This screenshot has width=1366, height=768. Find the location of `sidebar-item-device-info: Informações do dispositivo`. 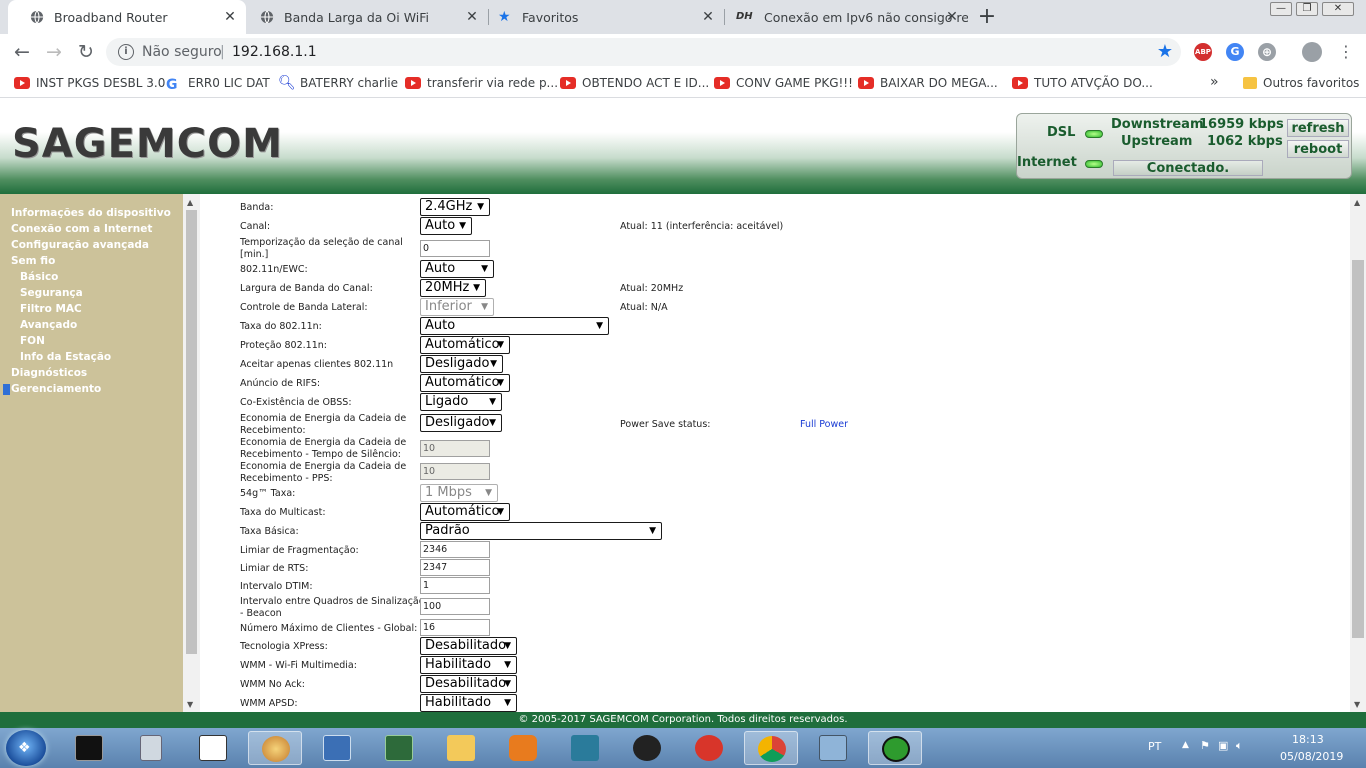

sidebar-item-device-info: Informações do dispositivo is located at coordinates (91, 213).